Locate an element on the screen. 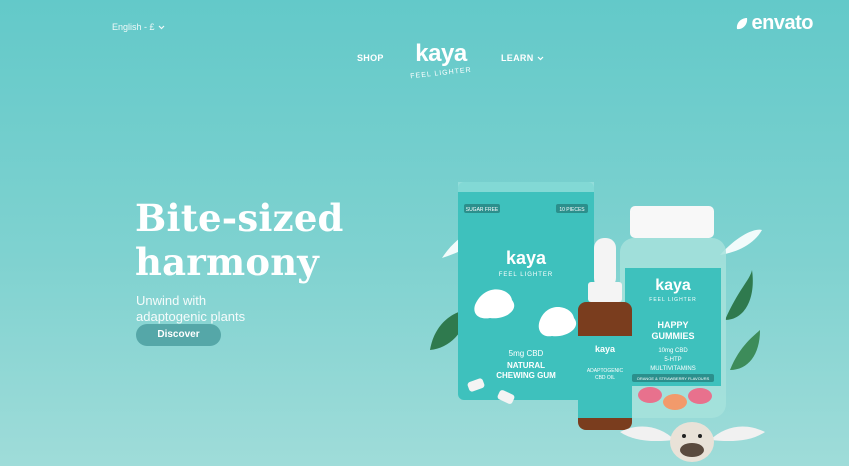 The height and width of the screenshot is (466, 849). pack-dose: 5mg CBD is located at coordinates (526, 353).